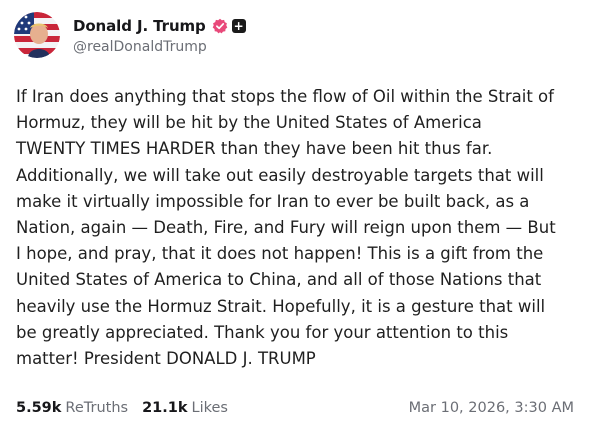 This screenshot has height=437, width=590. Describe the element at coordinates (491, 408) in the screenshot. I see `post-timestamp: Mar 10, 2026, 3:30 AM` at that location.